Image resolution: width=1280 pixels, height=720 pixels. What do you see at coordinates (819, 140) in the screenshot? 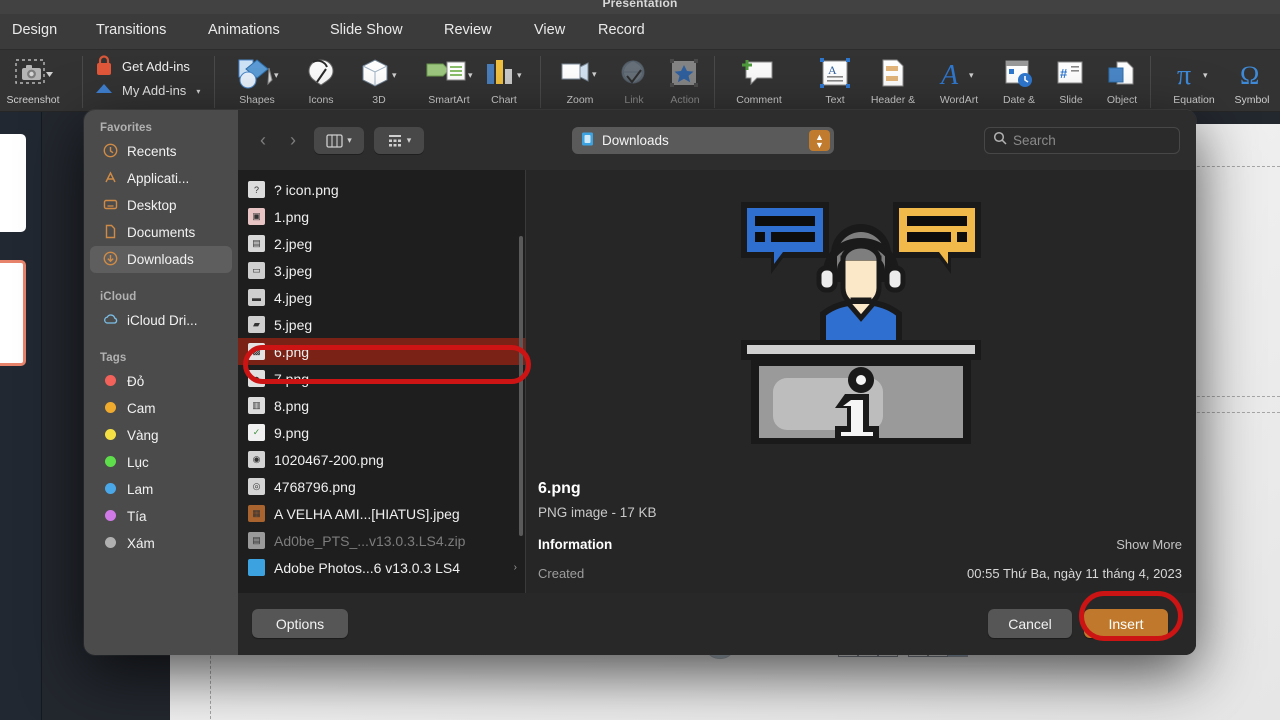
I see `stepper-icon: ▲ ▼` at bounding box center [819, 140].